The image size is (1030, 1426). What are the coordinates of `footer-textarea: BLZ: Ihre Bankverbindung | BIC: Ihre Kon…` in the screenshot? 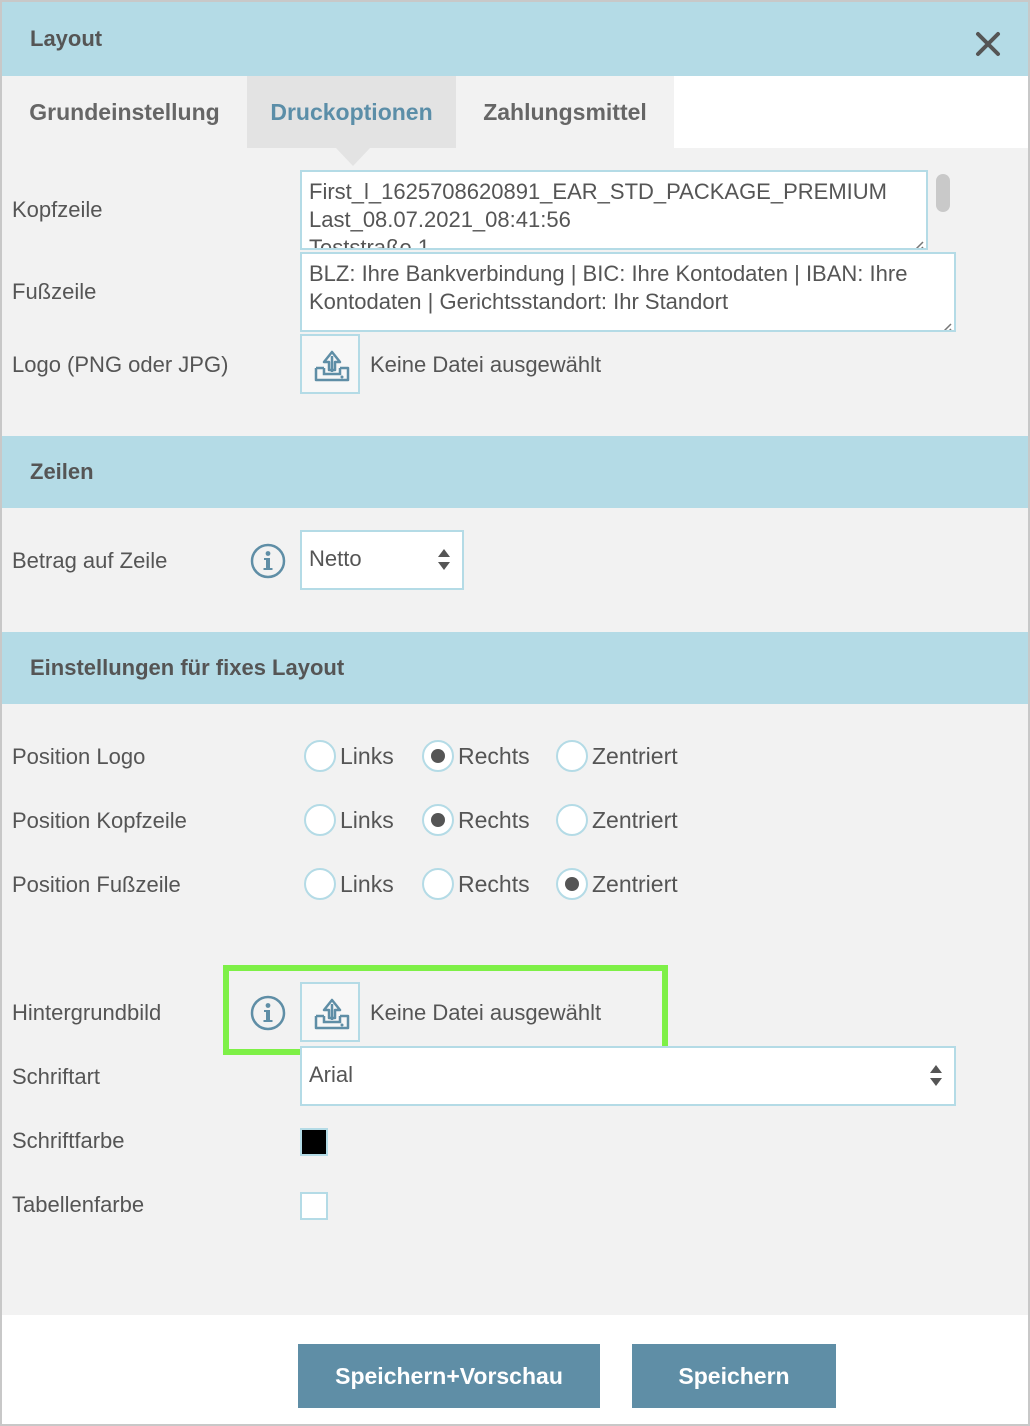 It's located at (628, 292).